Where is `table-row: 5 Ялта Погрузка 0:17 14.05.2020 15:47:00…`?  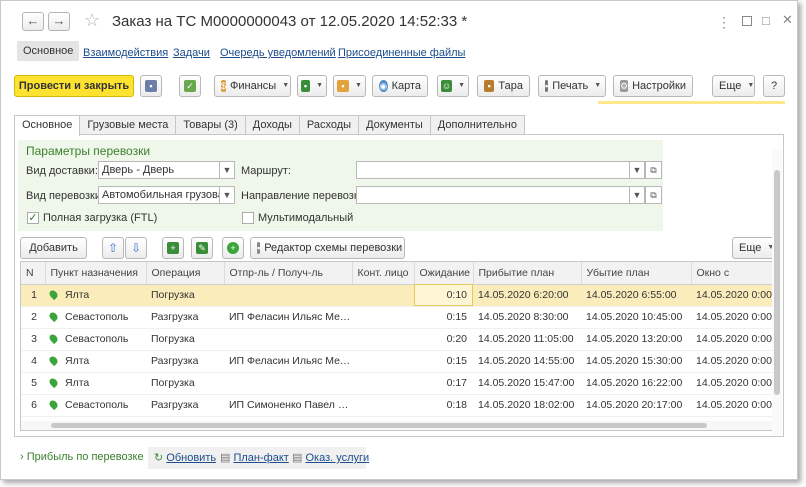
table-row: 5 Ялта Погрузка 0:17 14.05.2020 15:47:00… is located at coordinates (400, 383).